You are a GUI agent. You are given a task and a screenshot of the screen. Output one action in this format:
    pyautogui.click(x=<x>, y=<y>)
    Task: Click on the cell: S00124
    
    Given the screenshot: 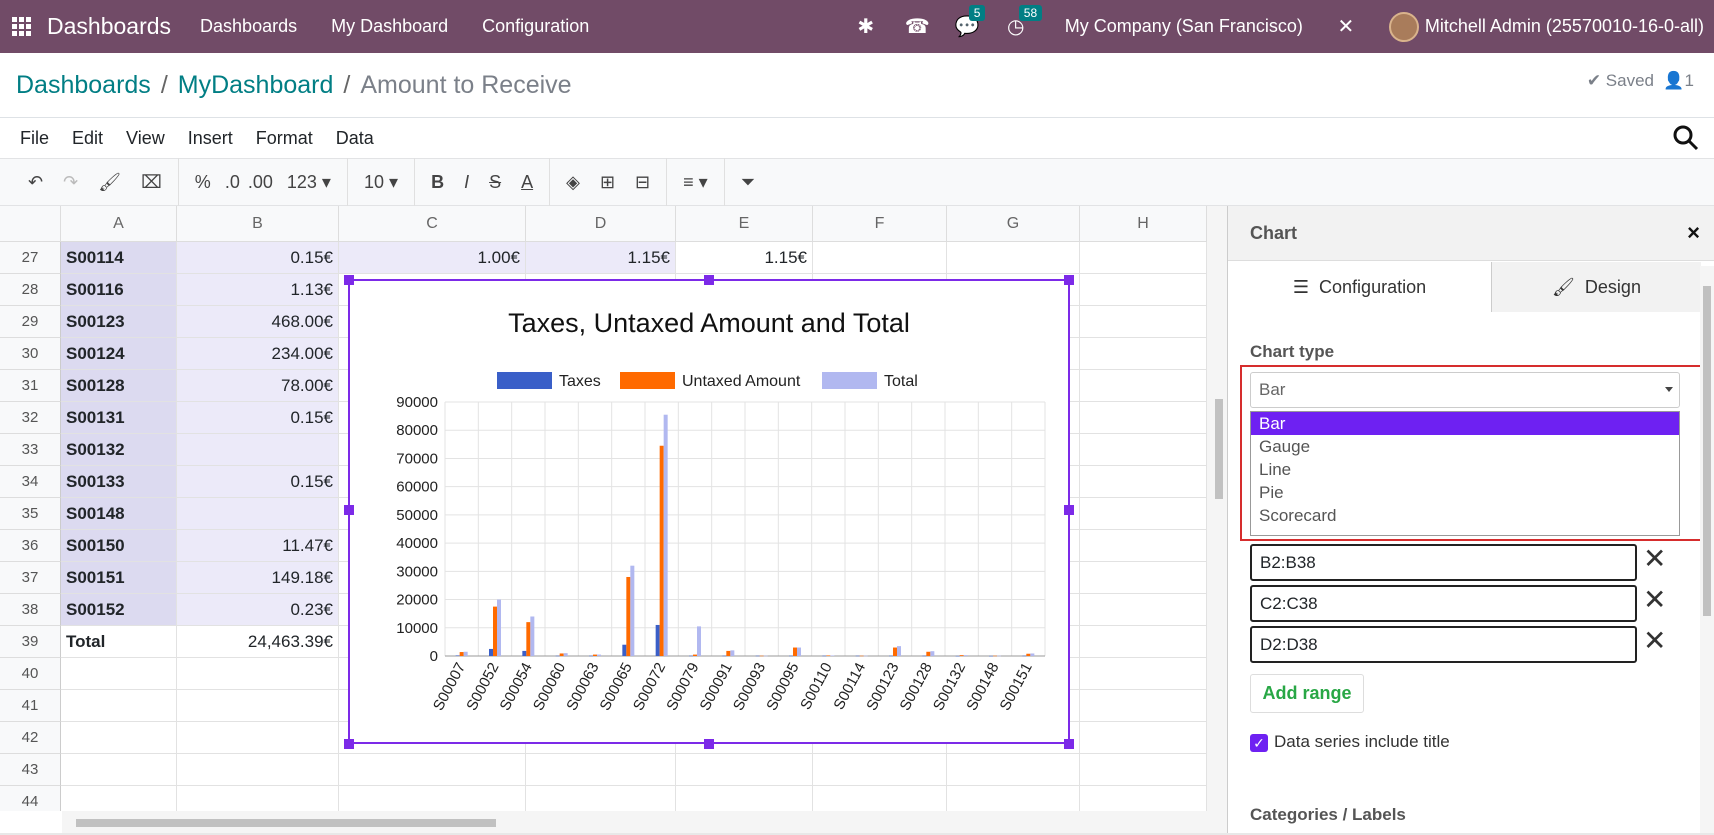 What is the action you would take?
    pyautogui.click(x=119, y=354)
    